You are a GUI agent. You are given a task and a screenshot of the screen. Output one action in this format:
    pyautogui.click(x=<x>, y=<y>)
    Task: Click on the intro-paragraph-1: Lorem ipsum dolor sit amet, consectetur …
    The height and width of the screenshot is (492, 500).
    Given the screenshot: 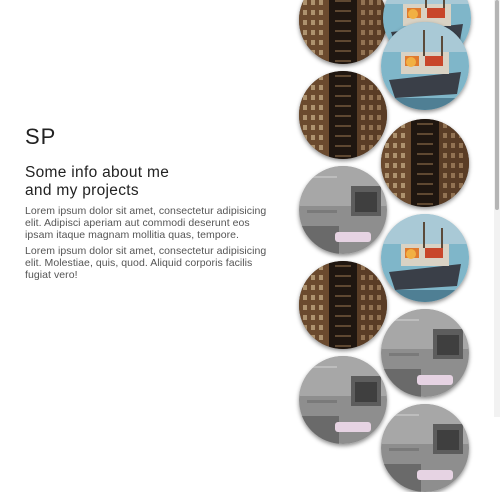 What is the action you would take?
    pyautogui.click(x=146, y=223)
    